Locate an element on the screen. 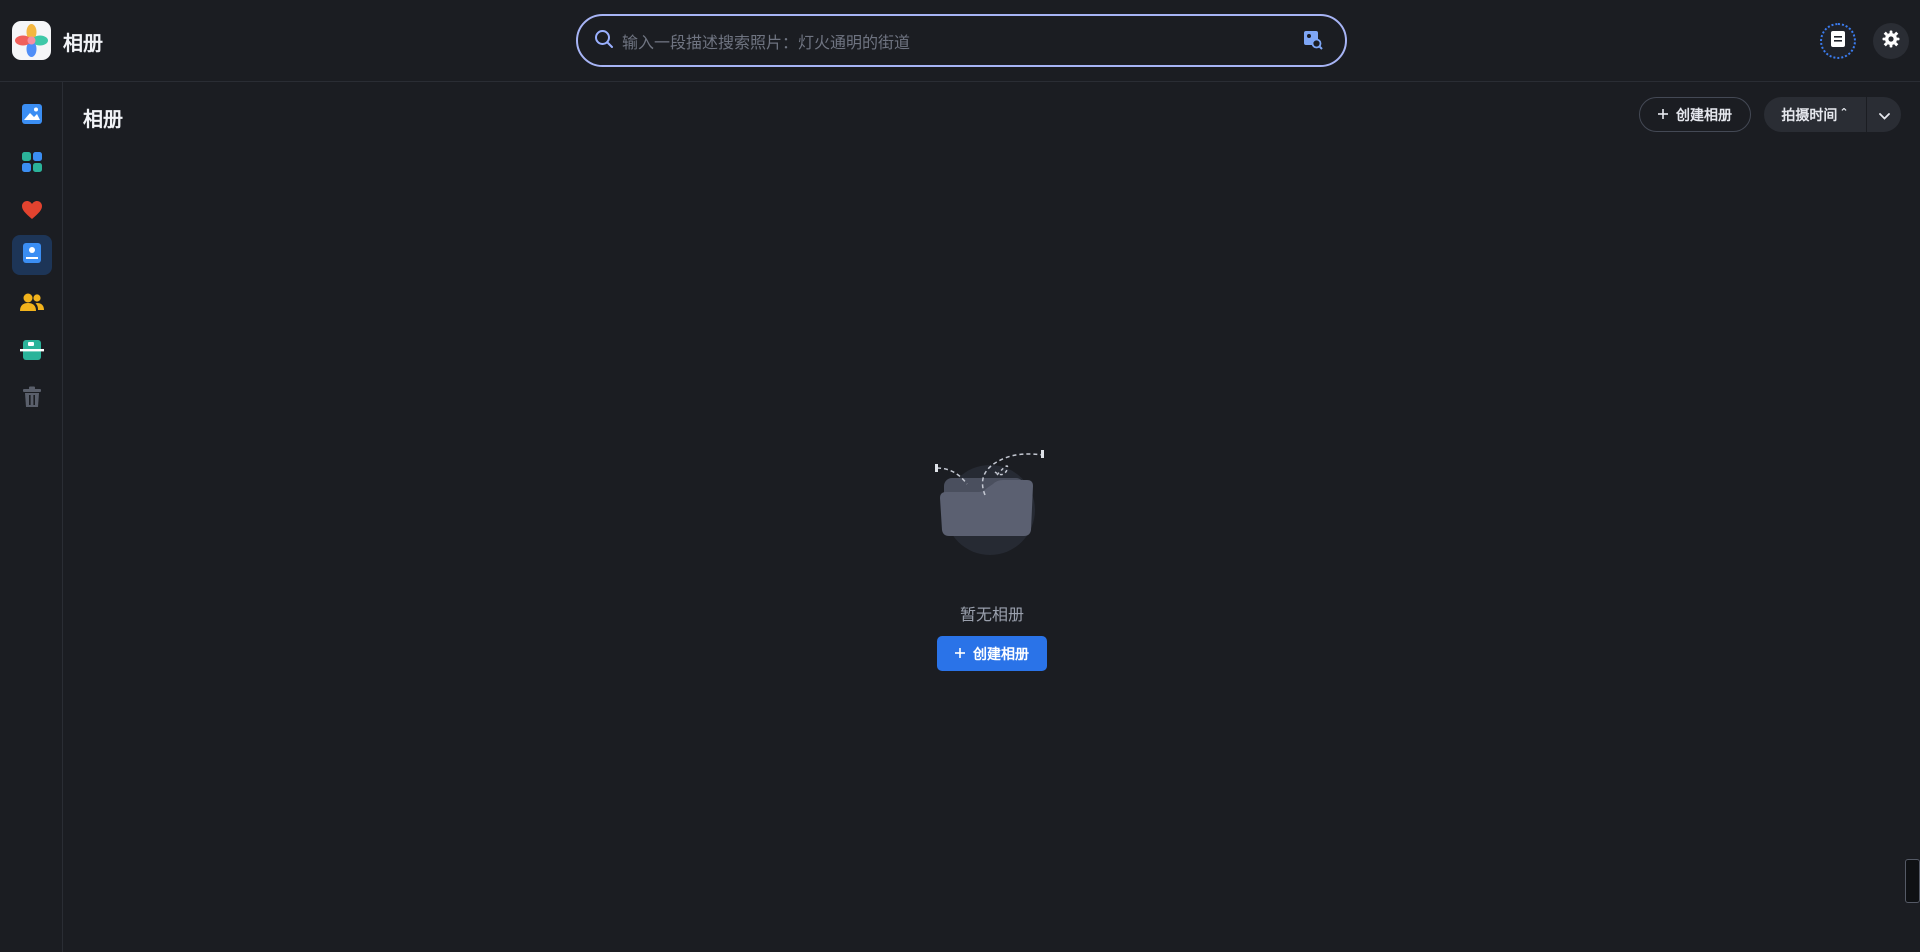 The height and width of the screenshot is (952, 1920). app-title: 相册 is located at coordinates (83, 43).